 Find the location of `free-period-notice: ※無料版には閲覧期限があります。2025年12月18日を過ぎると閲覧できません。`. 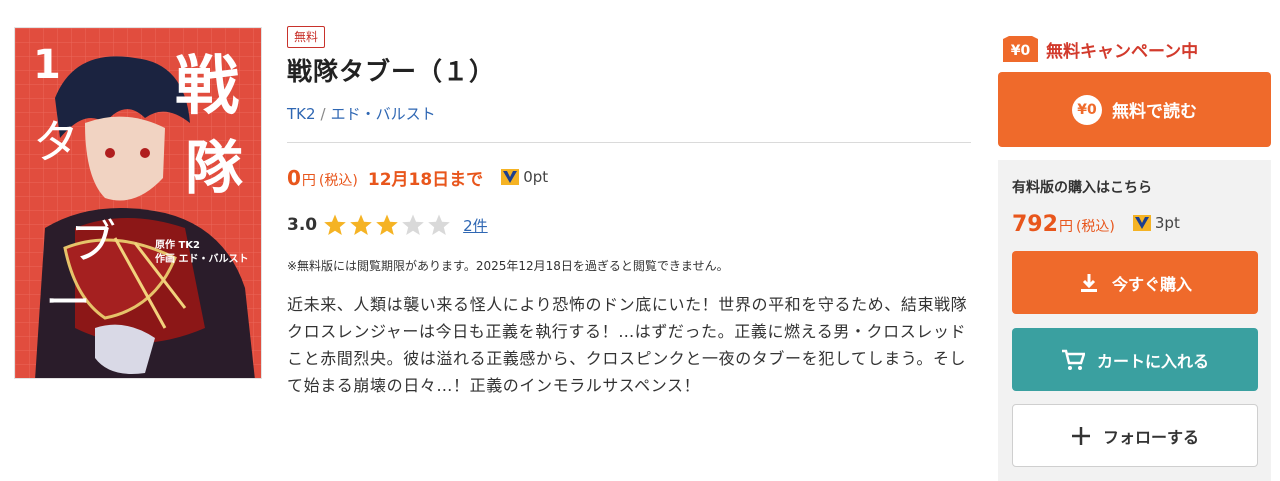

free-period-notice: ※無料版には閲覧期限があります。2025年12月18日を過ぎると閲覧できません。 is located at coordinates (508, 266).